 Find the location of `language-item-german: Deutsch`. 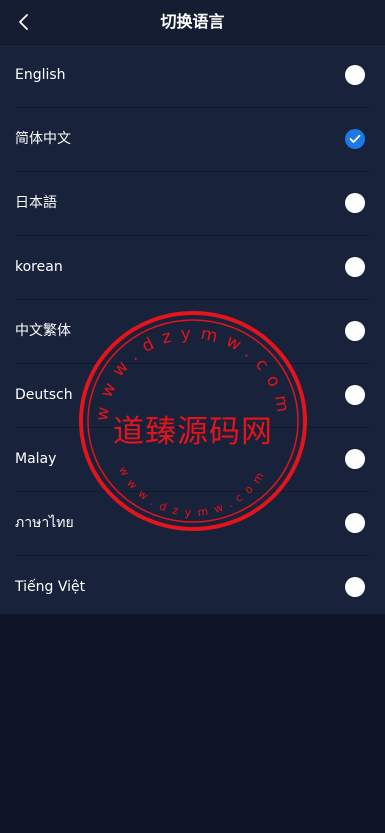

language-item-german: Deutsch is located at coordinates (192, 396).